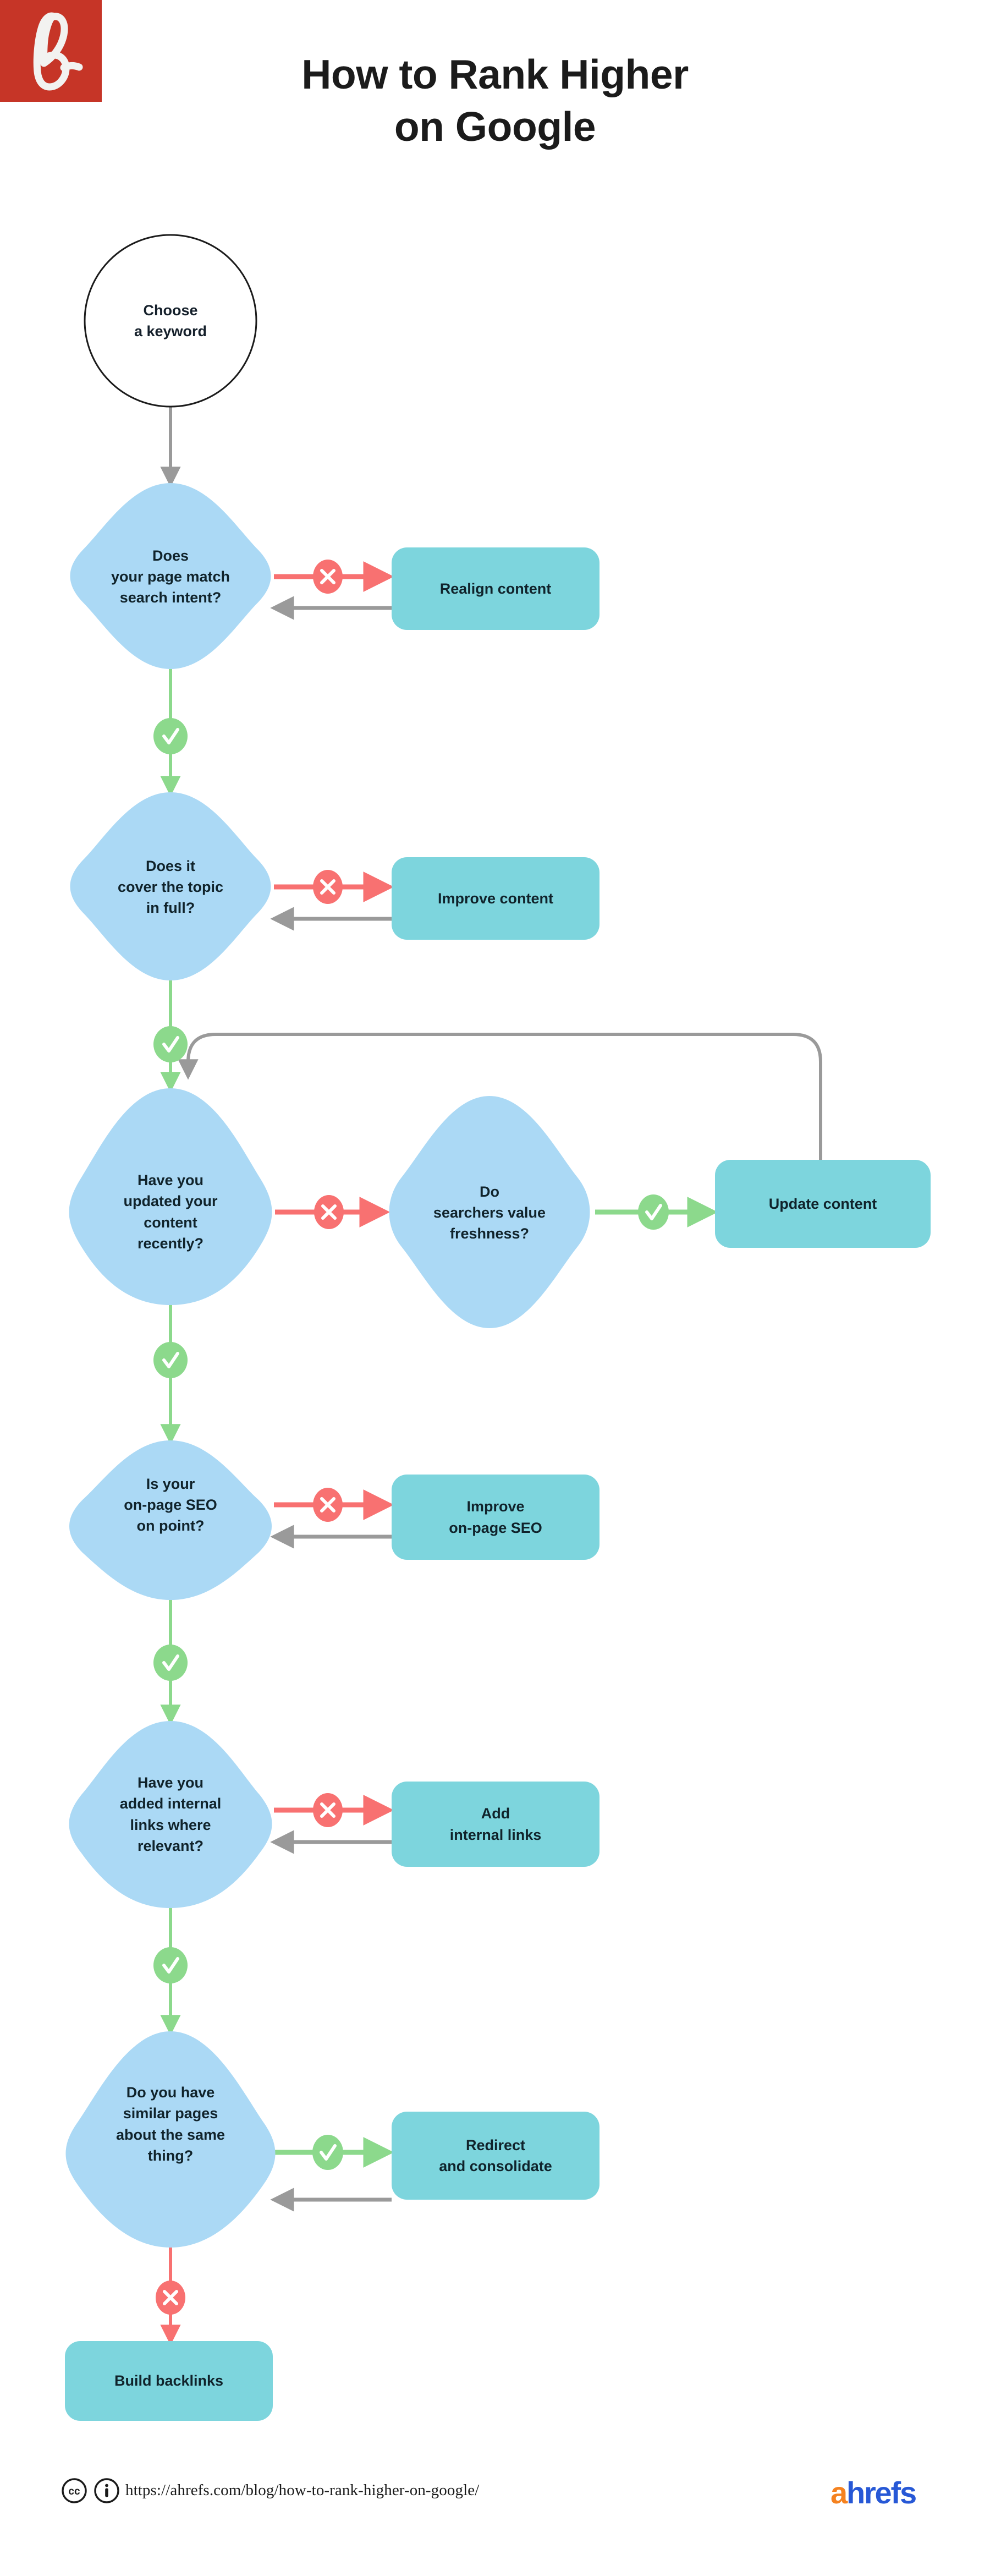 The height and width of the screenshot is (2576, 990). I want to click on node-d3-shape, so click(170, 1197).